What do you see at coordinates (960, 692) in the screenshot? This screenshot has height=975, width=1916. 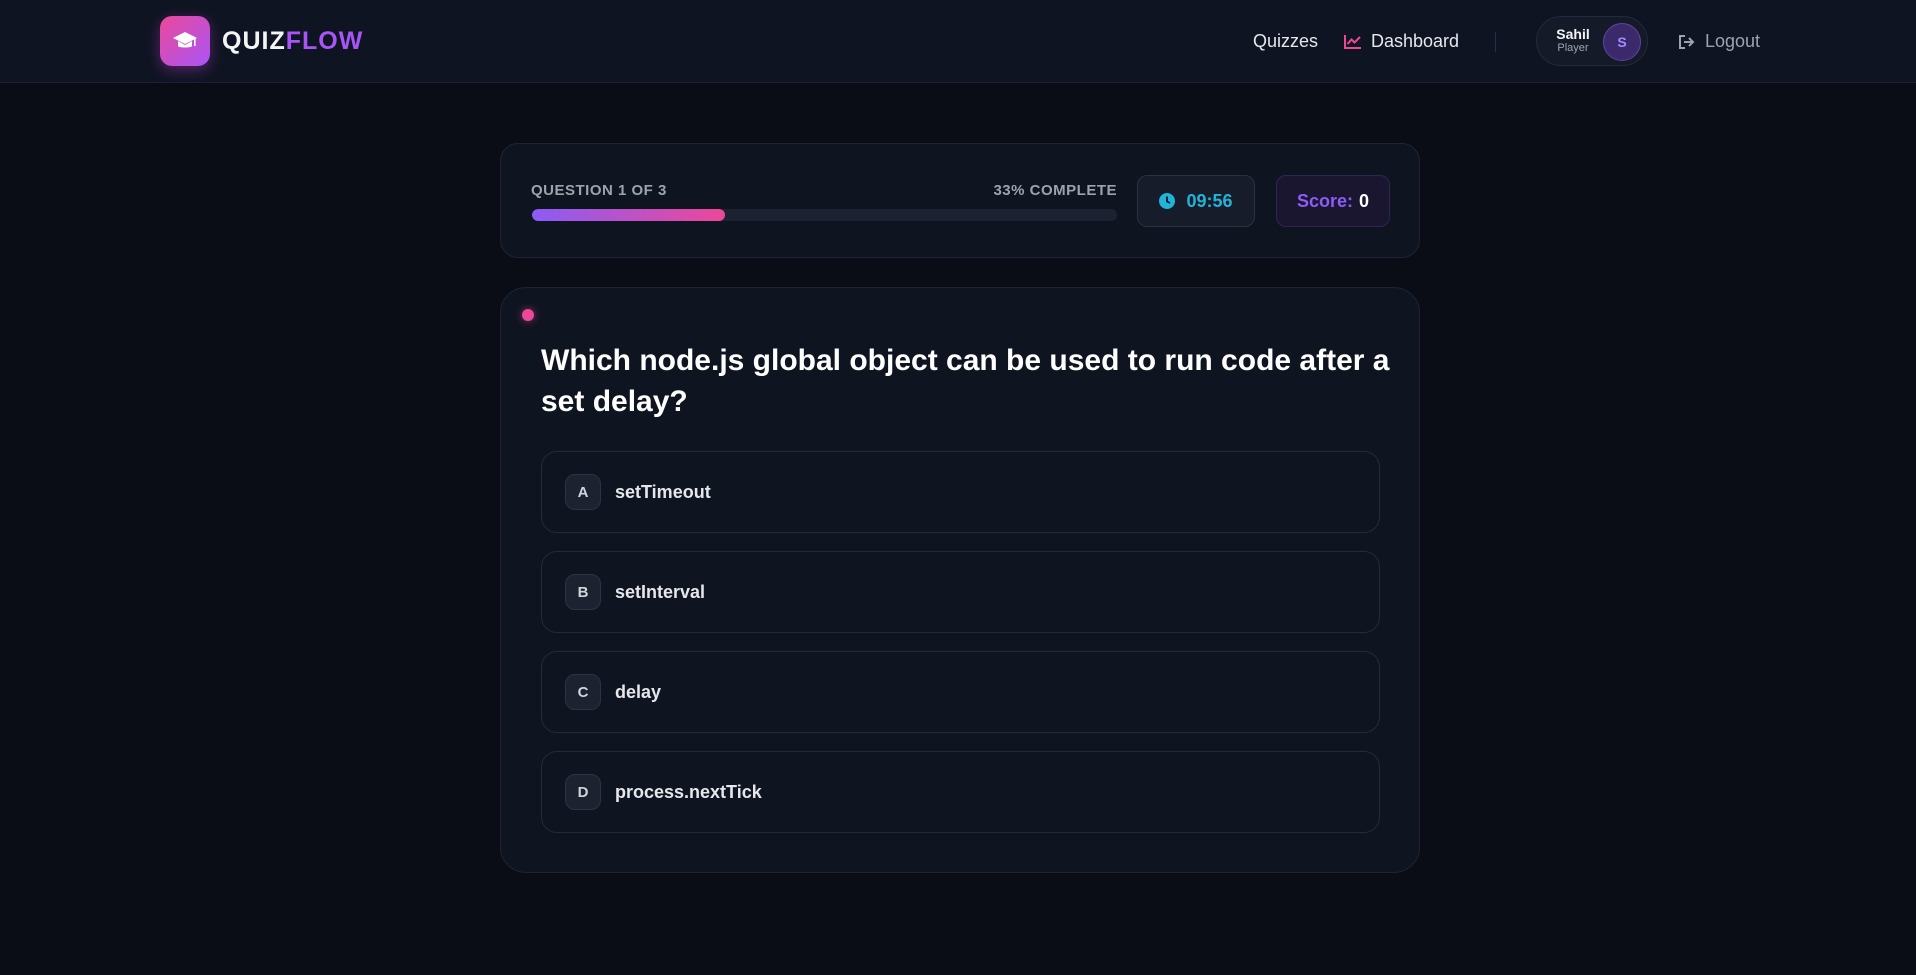 I see `answer-option-c: C delay` at bounding box center [960, 692].